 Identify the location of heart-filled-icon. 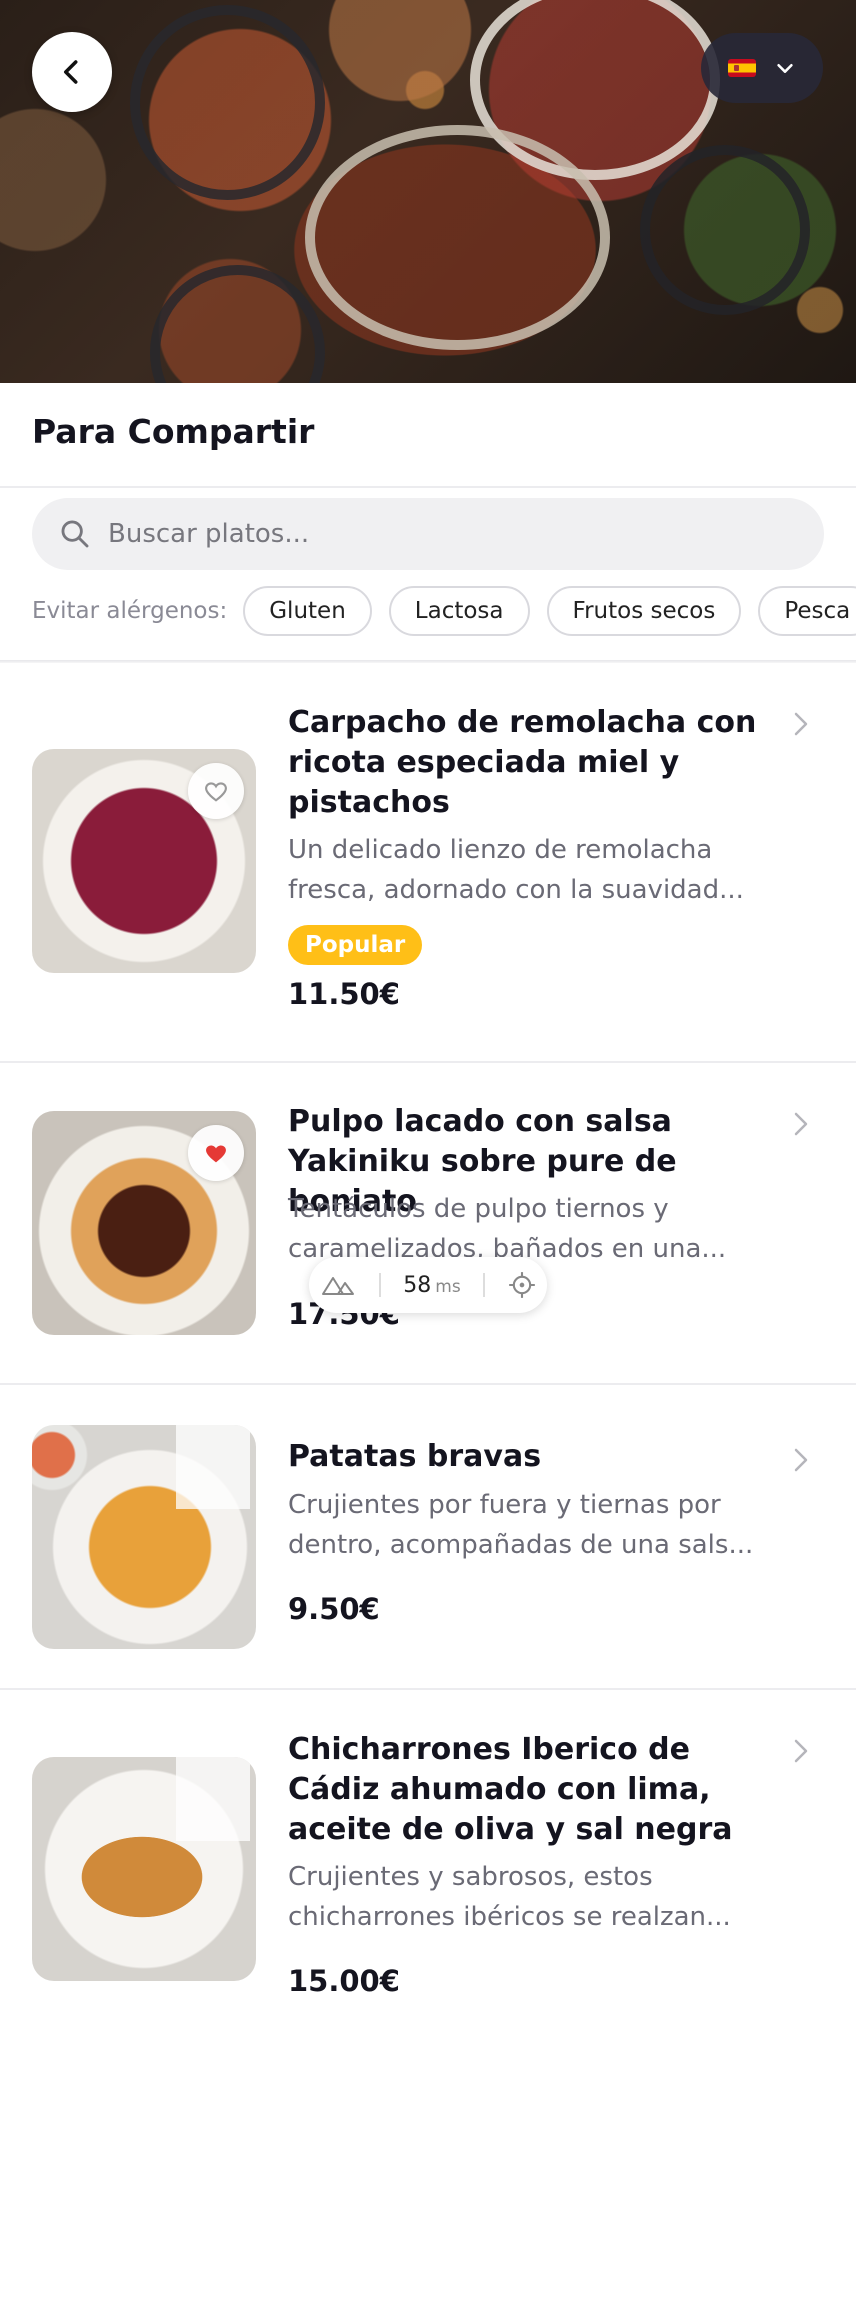
(216, 1154).